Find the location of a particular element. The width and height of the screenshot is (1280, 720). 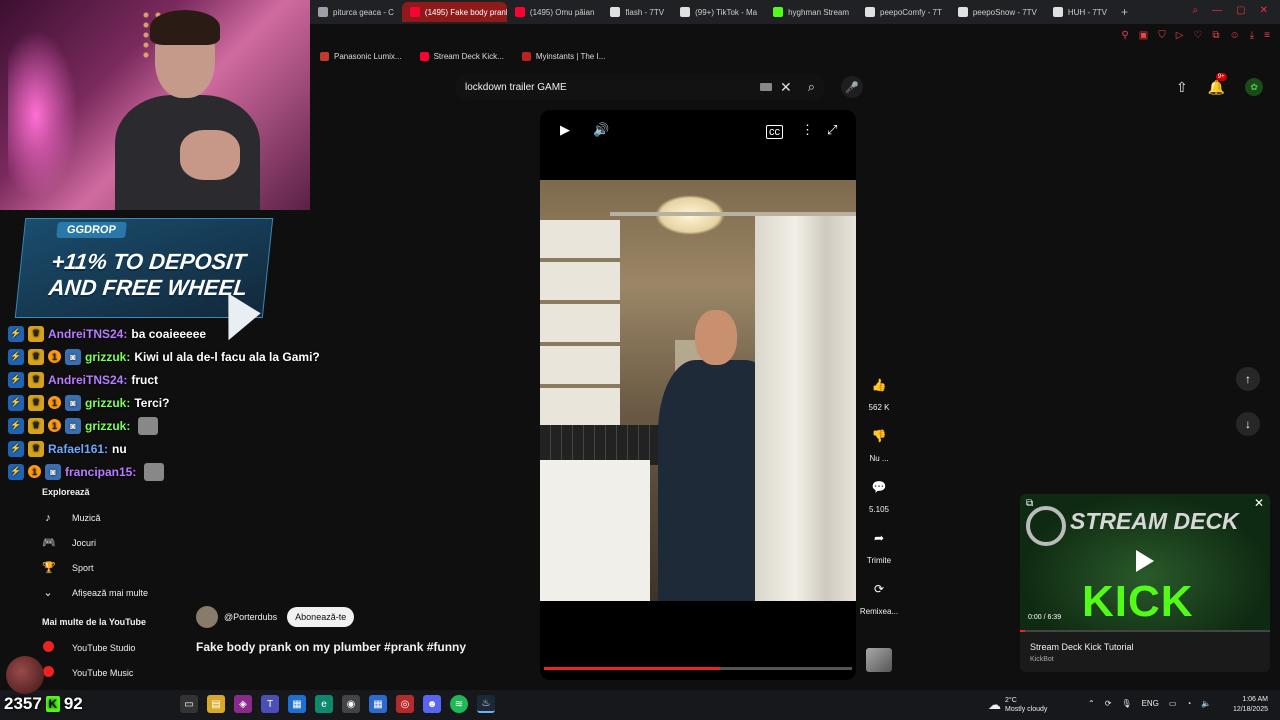

sync-icon: ⟳ is located at coordinates (1108, 703).